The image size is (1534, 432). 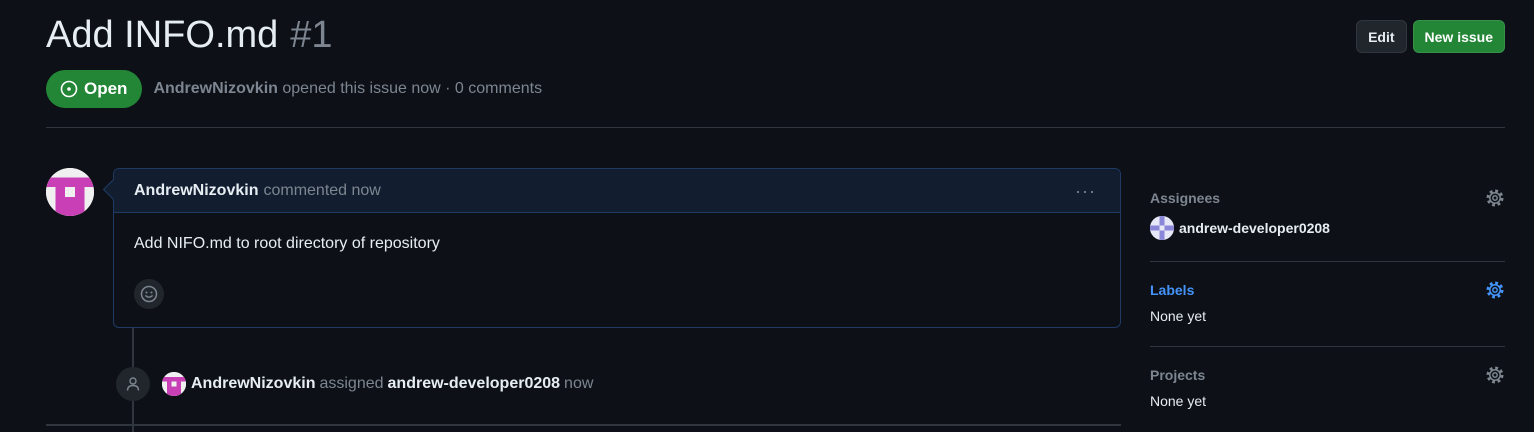 I want to click on issue-open-icon, so click(x=69, y=89).